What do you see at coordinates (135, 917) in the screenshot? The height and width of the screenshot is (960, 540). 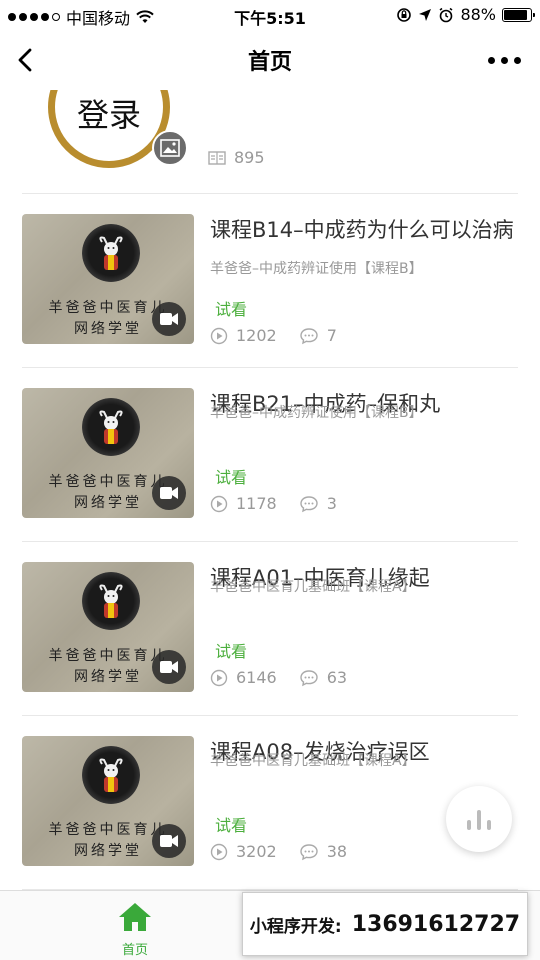 I see `home-icon` at bounding box center [135, 917].